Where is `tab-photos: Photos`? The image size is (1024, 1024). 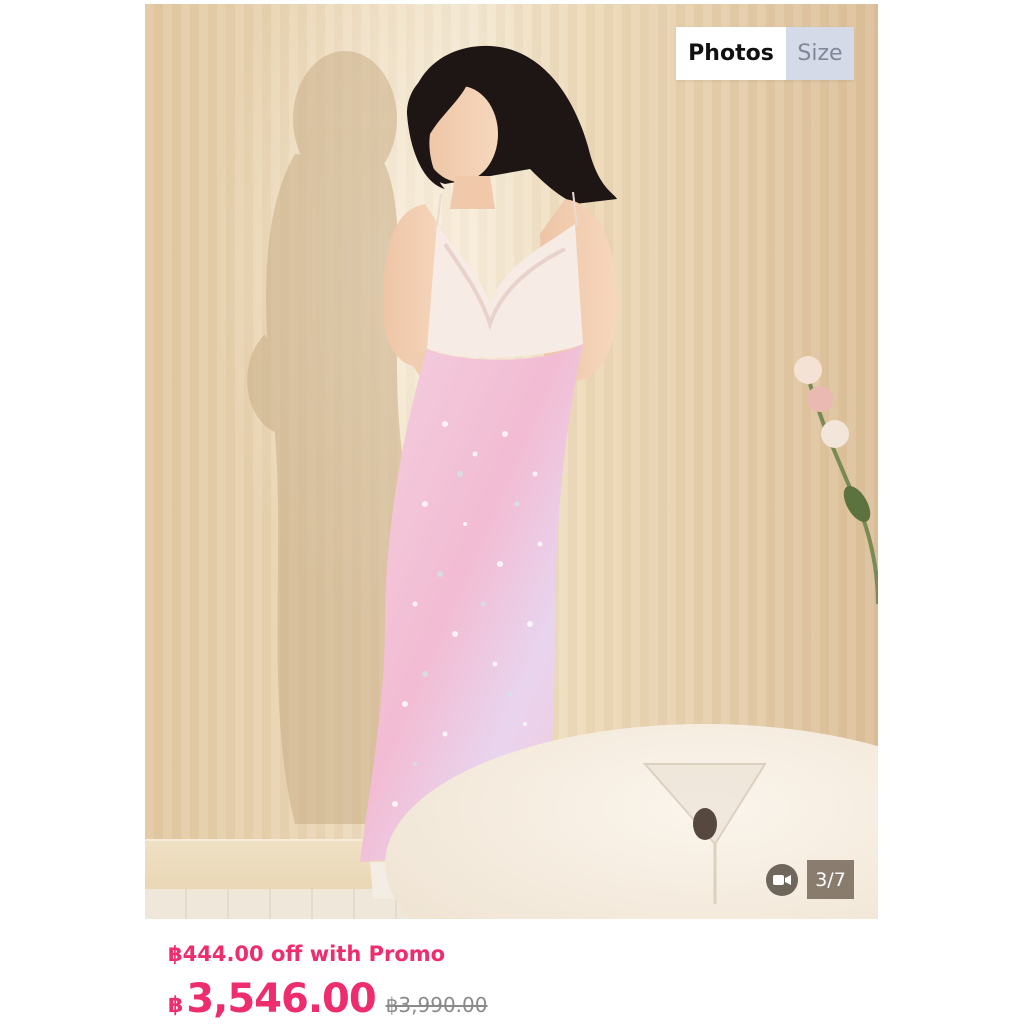 tab-photos: Photos is located at coordinates (731, 53).